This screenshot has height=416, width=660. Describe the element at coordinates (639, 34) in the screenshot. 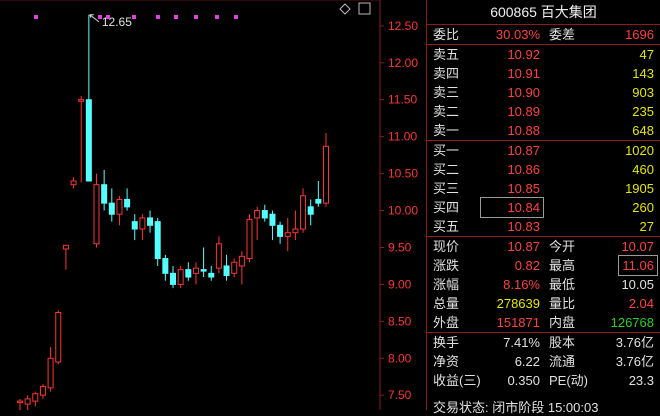

I see `weicha-value: 1696` at that location.